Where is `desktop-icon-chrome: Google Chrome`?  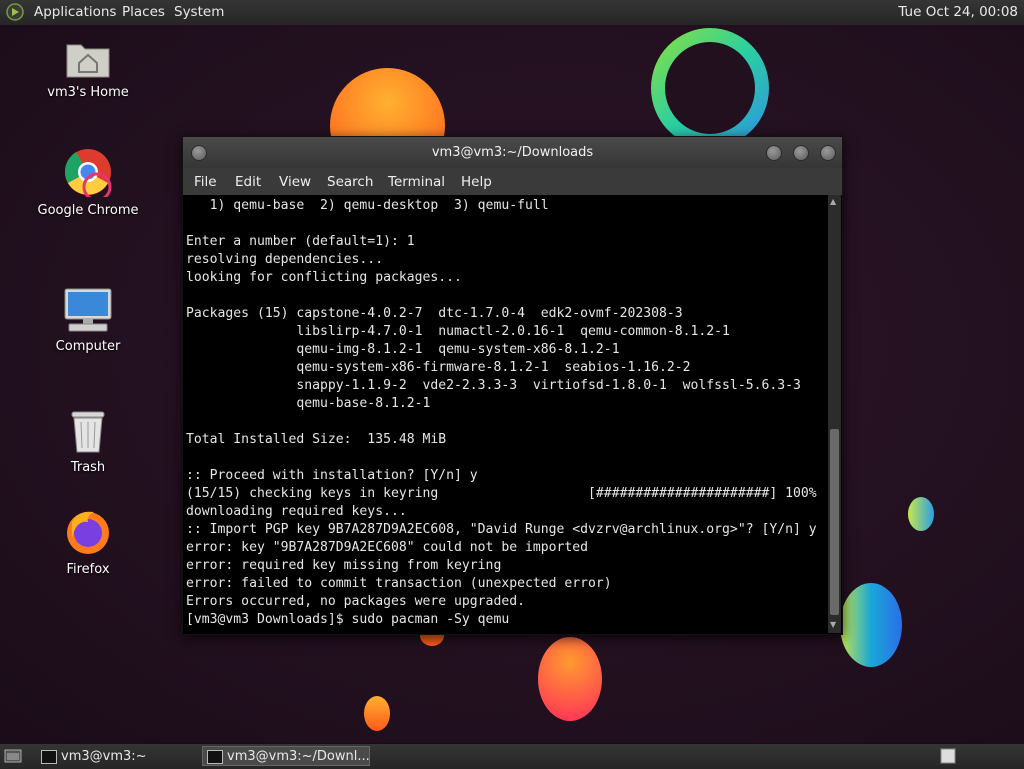 desktop-icon-chrome: Google Chrome is located at coordinates (88, 182).